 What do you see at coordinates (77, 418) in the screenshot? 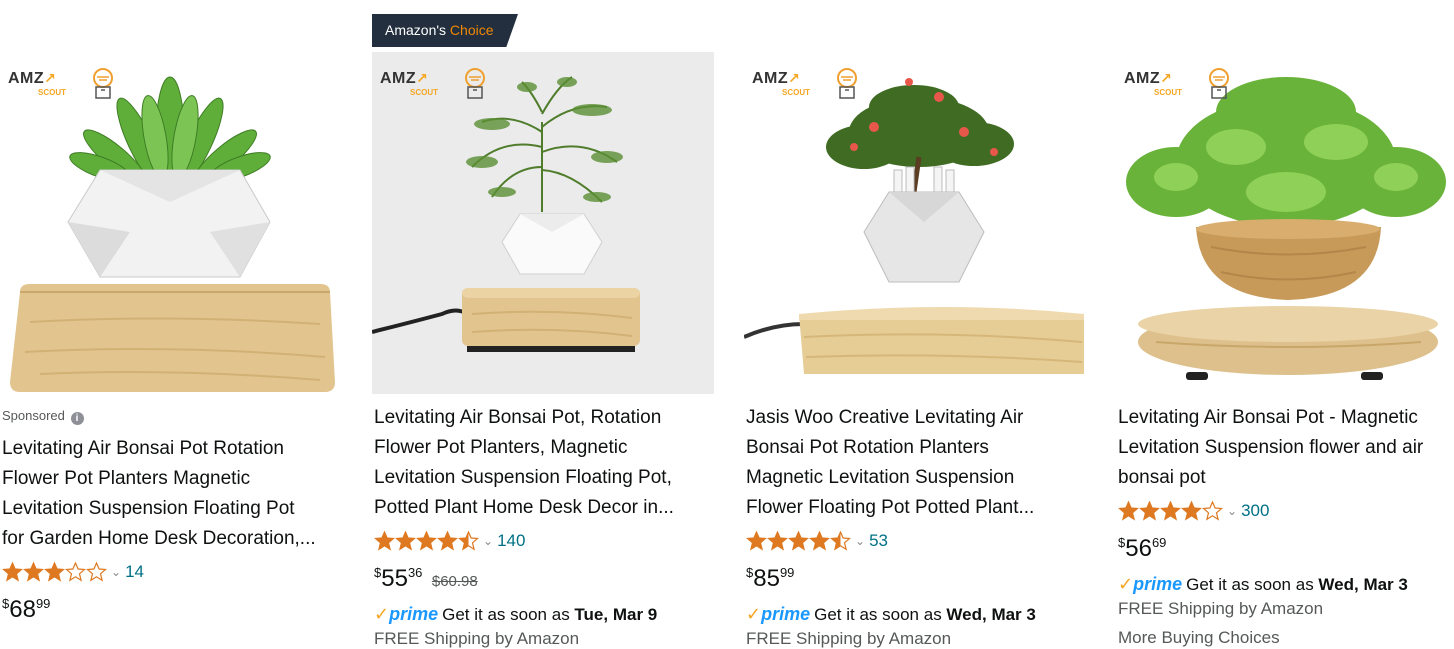
I see `info-icon: i` at bounding box center [77, 418].